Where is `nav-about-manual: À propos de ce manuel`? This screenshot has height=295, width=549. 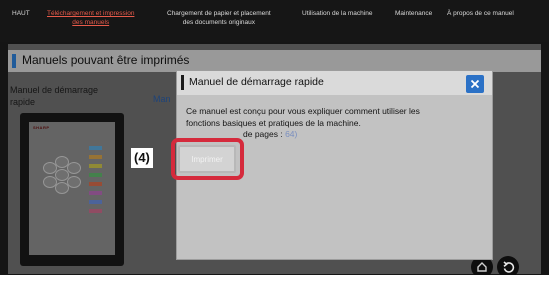
nav-about-manual: À propos de ce manuel is located at coordinates (480, 13).